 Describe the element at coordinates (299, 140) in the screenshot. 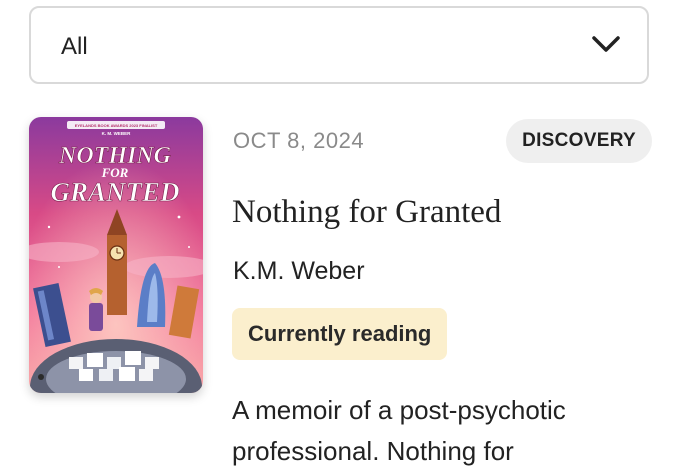

I see `book-date: OCT 8, 2024` at that location.